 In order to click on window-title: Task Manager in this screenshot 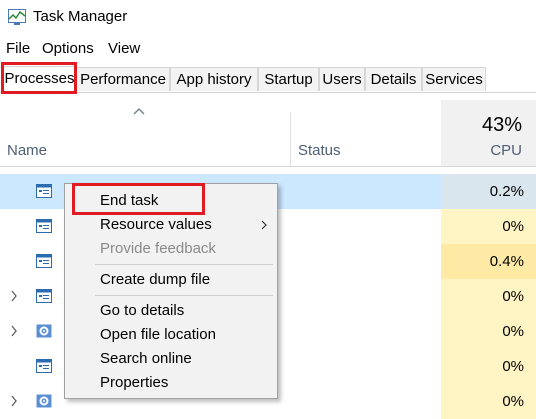, I will do `click(80, 16)`.